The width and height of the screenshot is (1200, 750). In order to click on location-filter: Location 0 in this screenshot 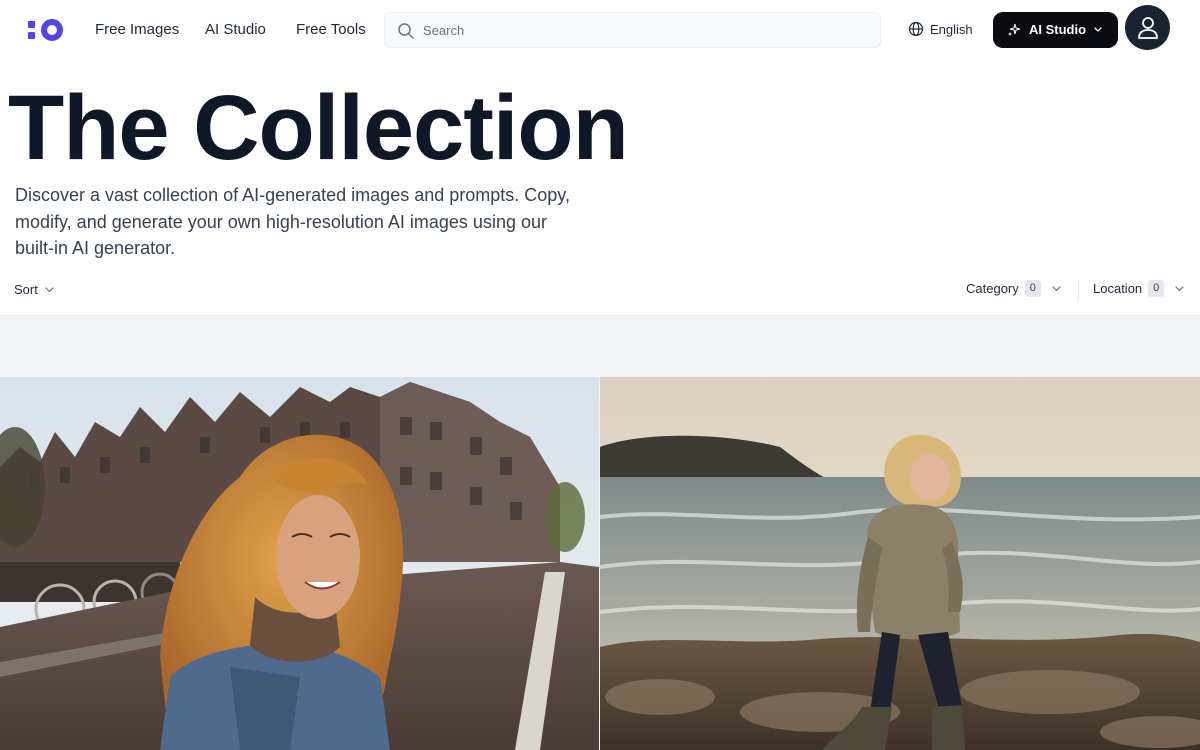, I will do `click(1139, 288)`.